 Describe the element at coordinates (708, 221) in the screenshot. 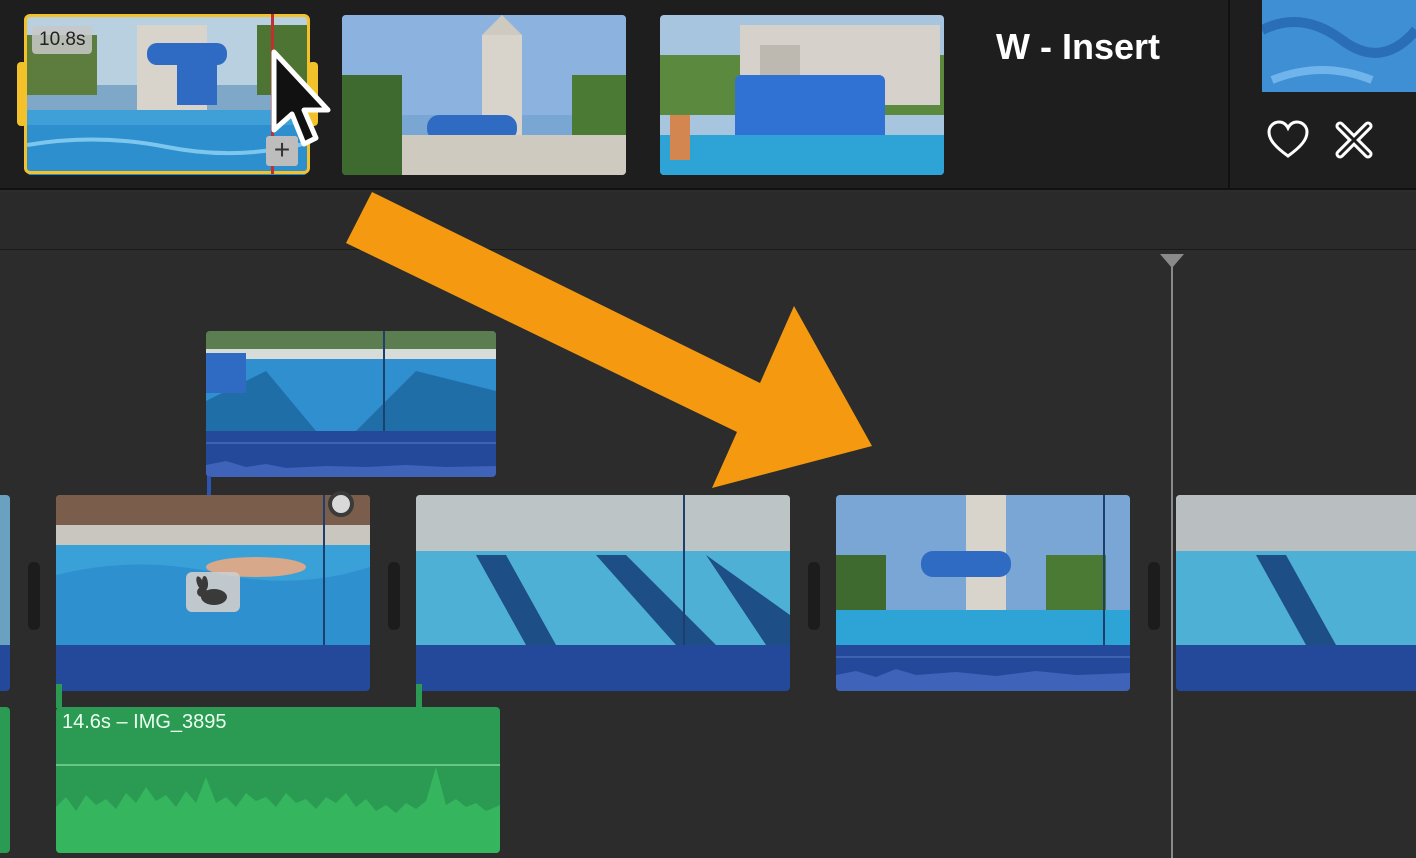

I see `timeline-toolbar` at that location.